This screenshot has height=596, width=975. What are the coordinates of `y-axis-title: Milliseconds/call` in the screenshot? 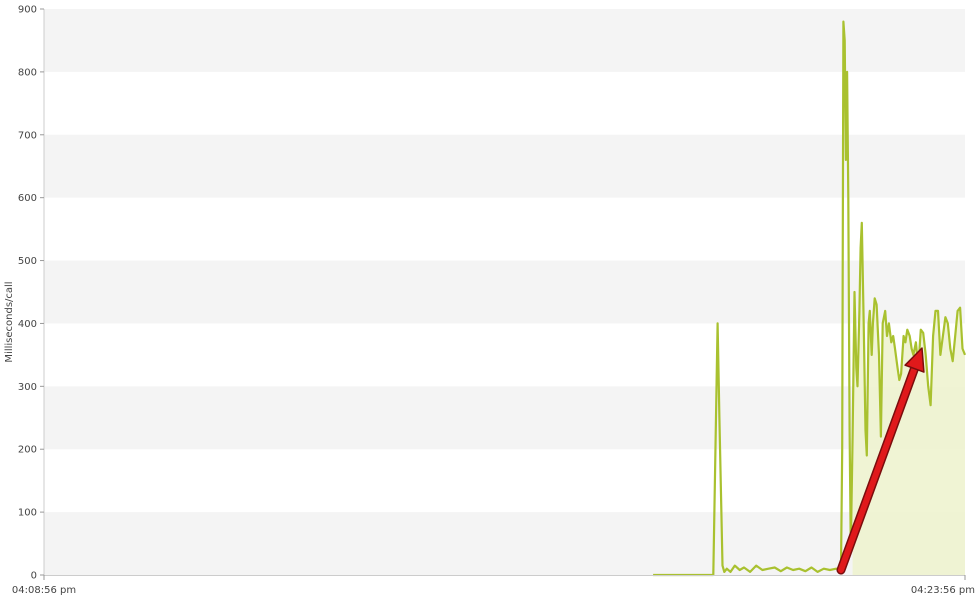 It's located at (9, 321).